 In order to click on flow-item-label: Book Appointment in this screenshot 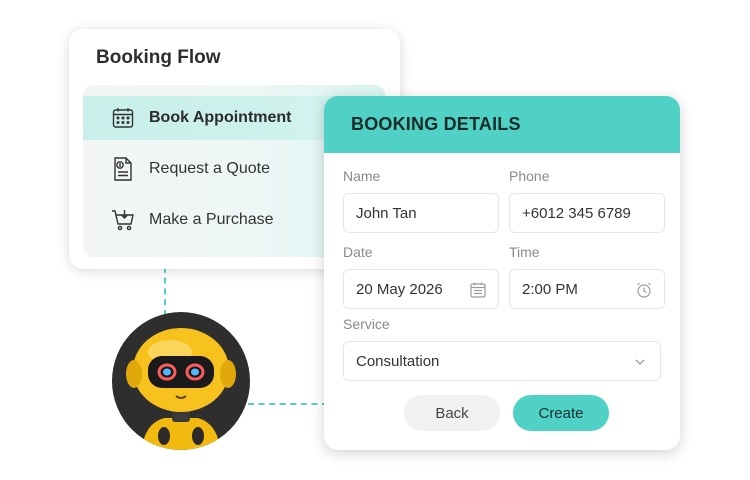, I will do `click(220, 117)`.